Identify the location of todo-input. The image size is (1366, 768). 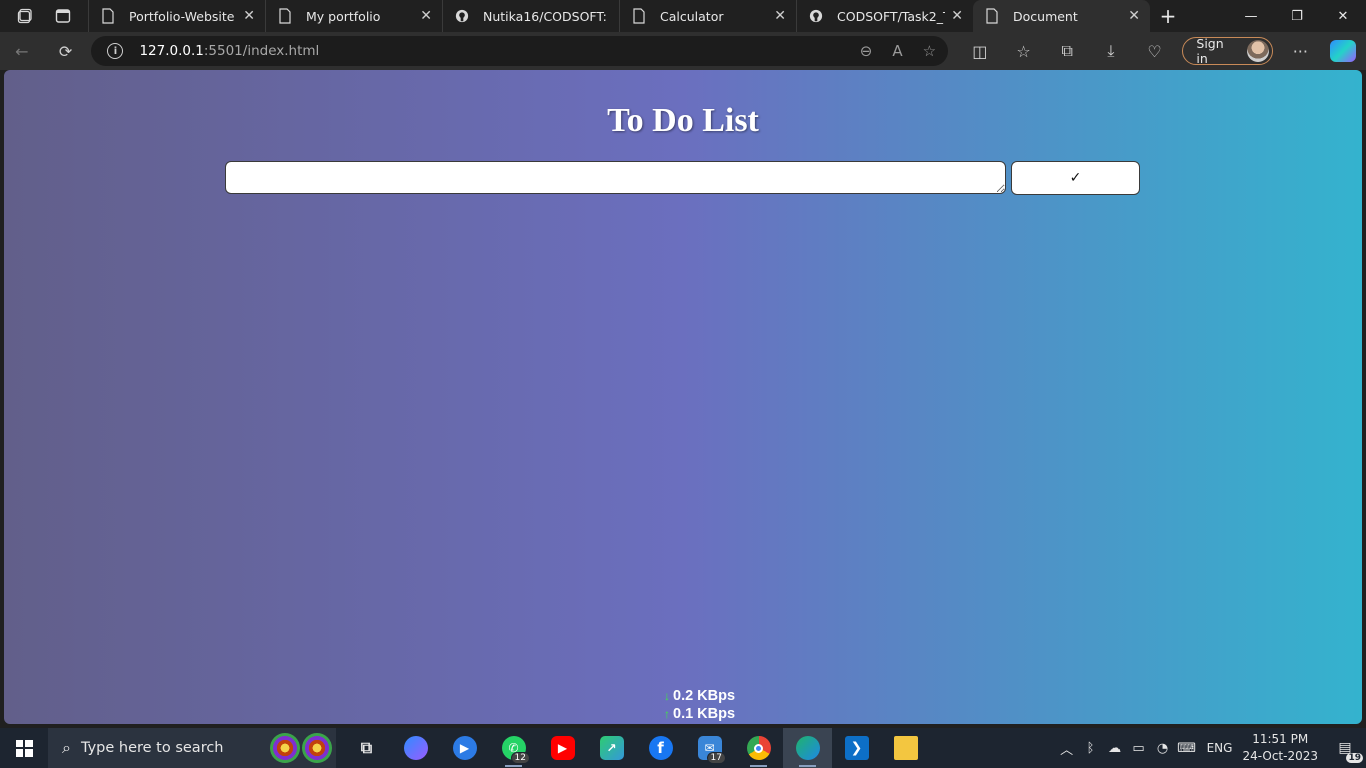
(615, 177).